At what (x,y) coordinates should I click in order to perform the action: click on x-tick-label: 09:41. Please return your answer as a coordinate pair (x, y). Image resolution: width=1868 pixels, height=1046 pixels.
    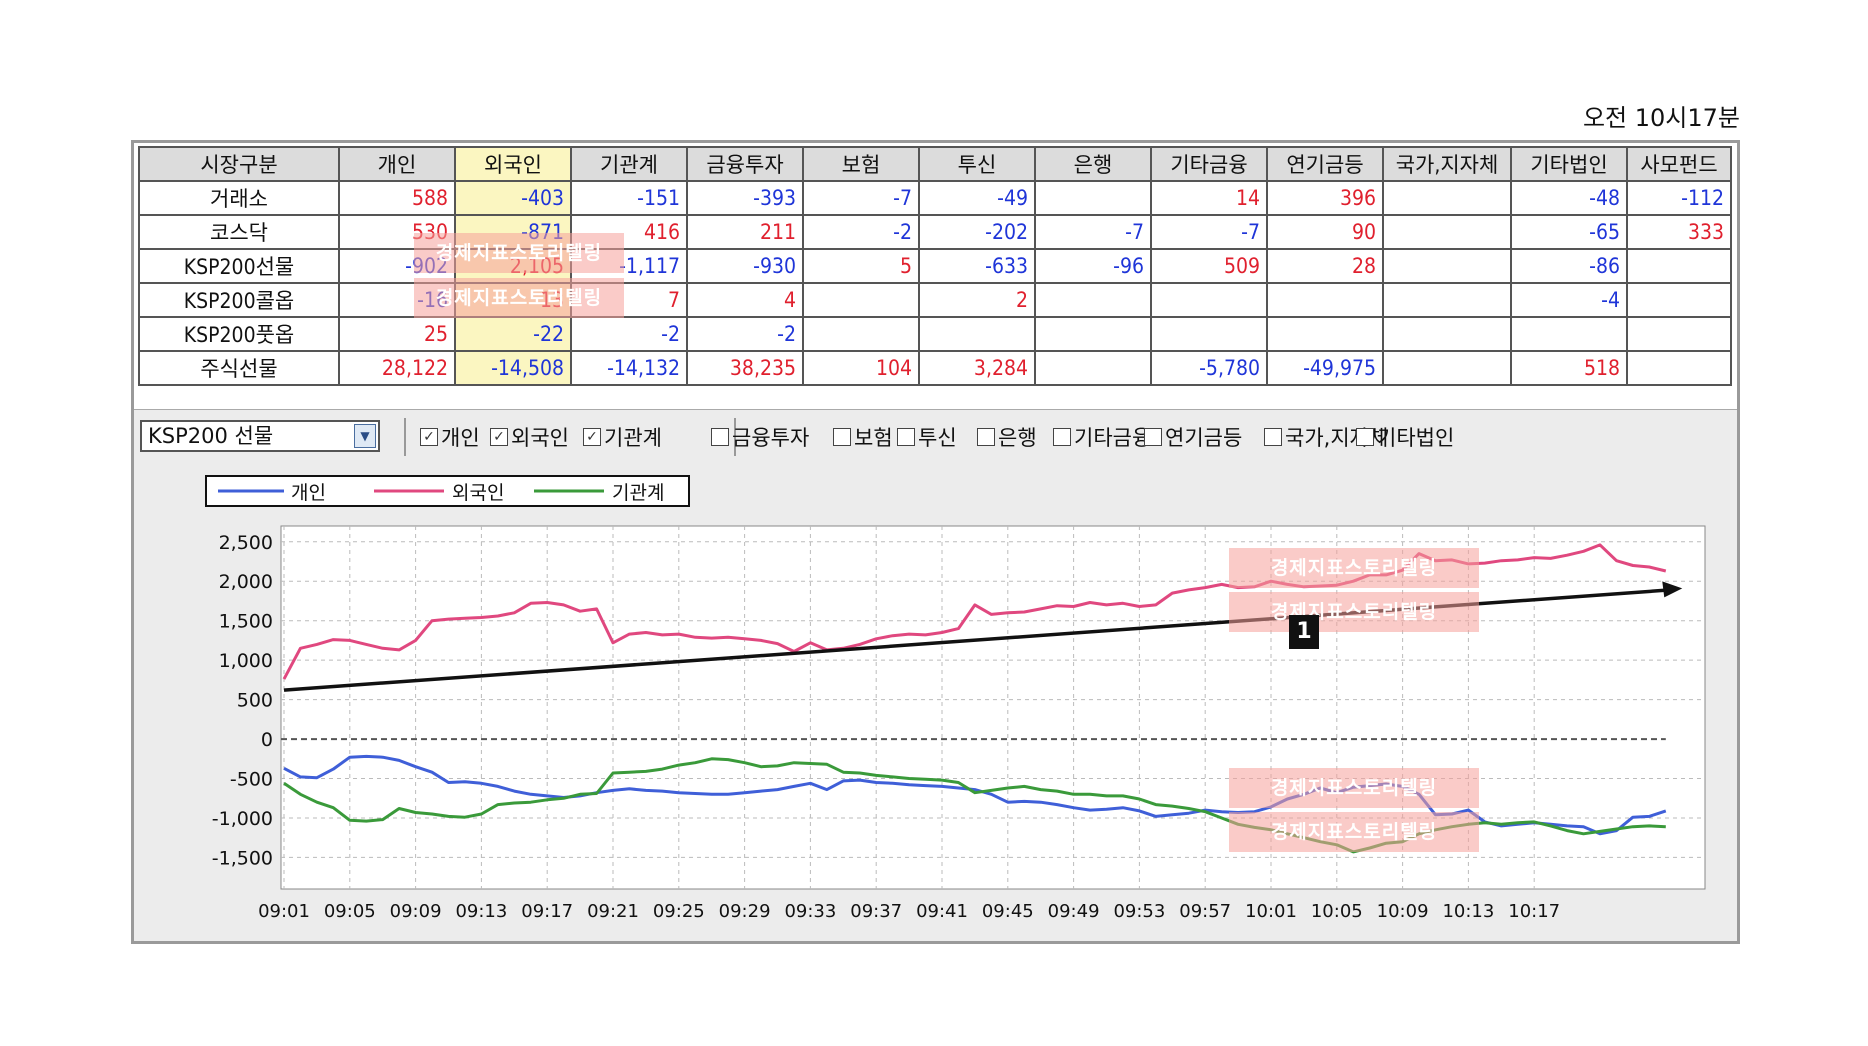
    Looking at the image, I should click on (942, 911).